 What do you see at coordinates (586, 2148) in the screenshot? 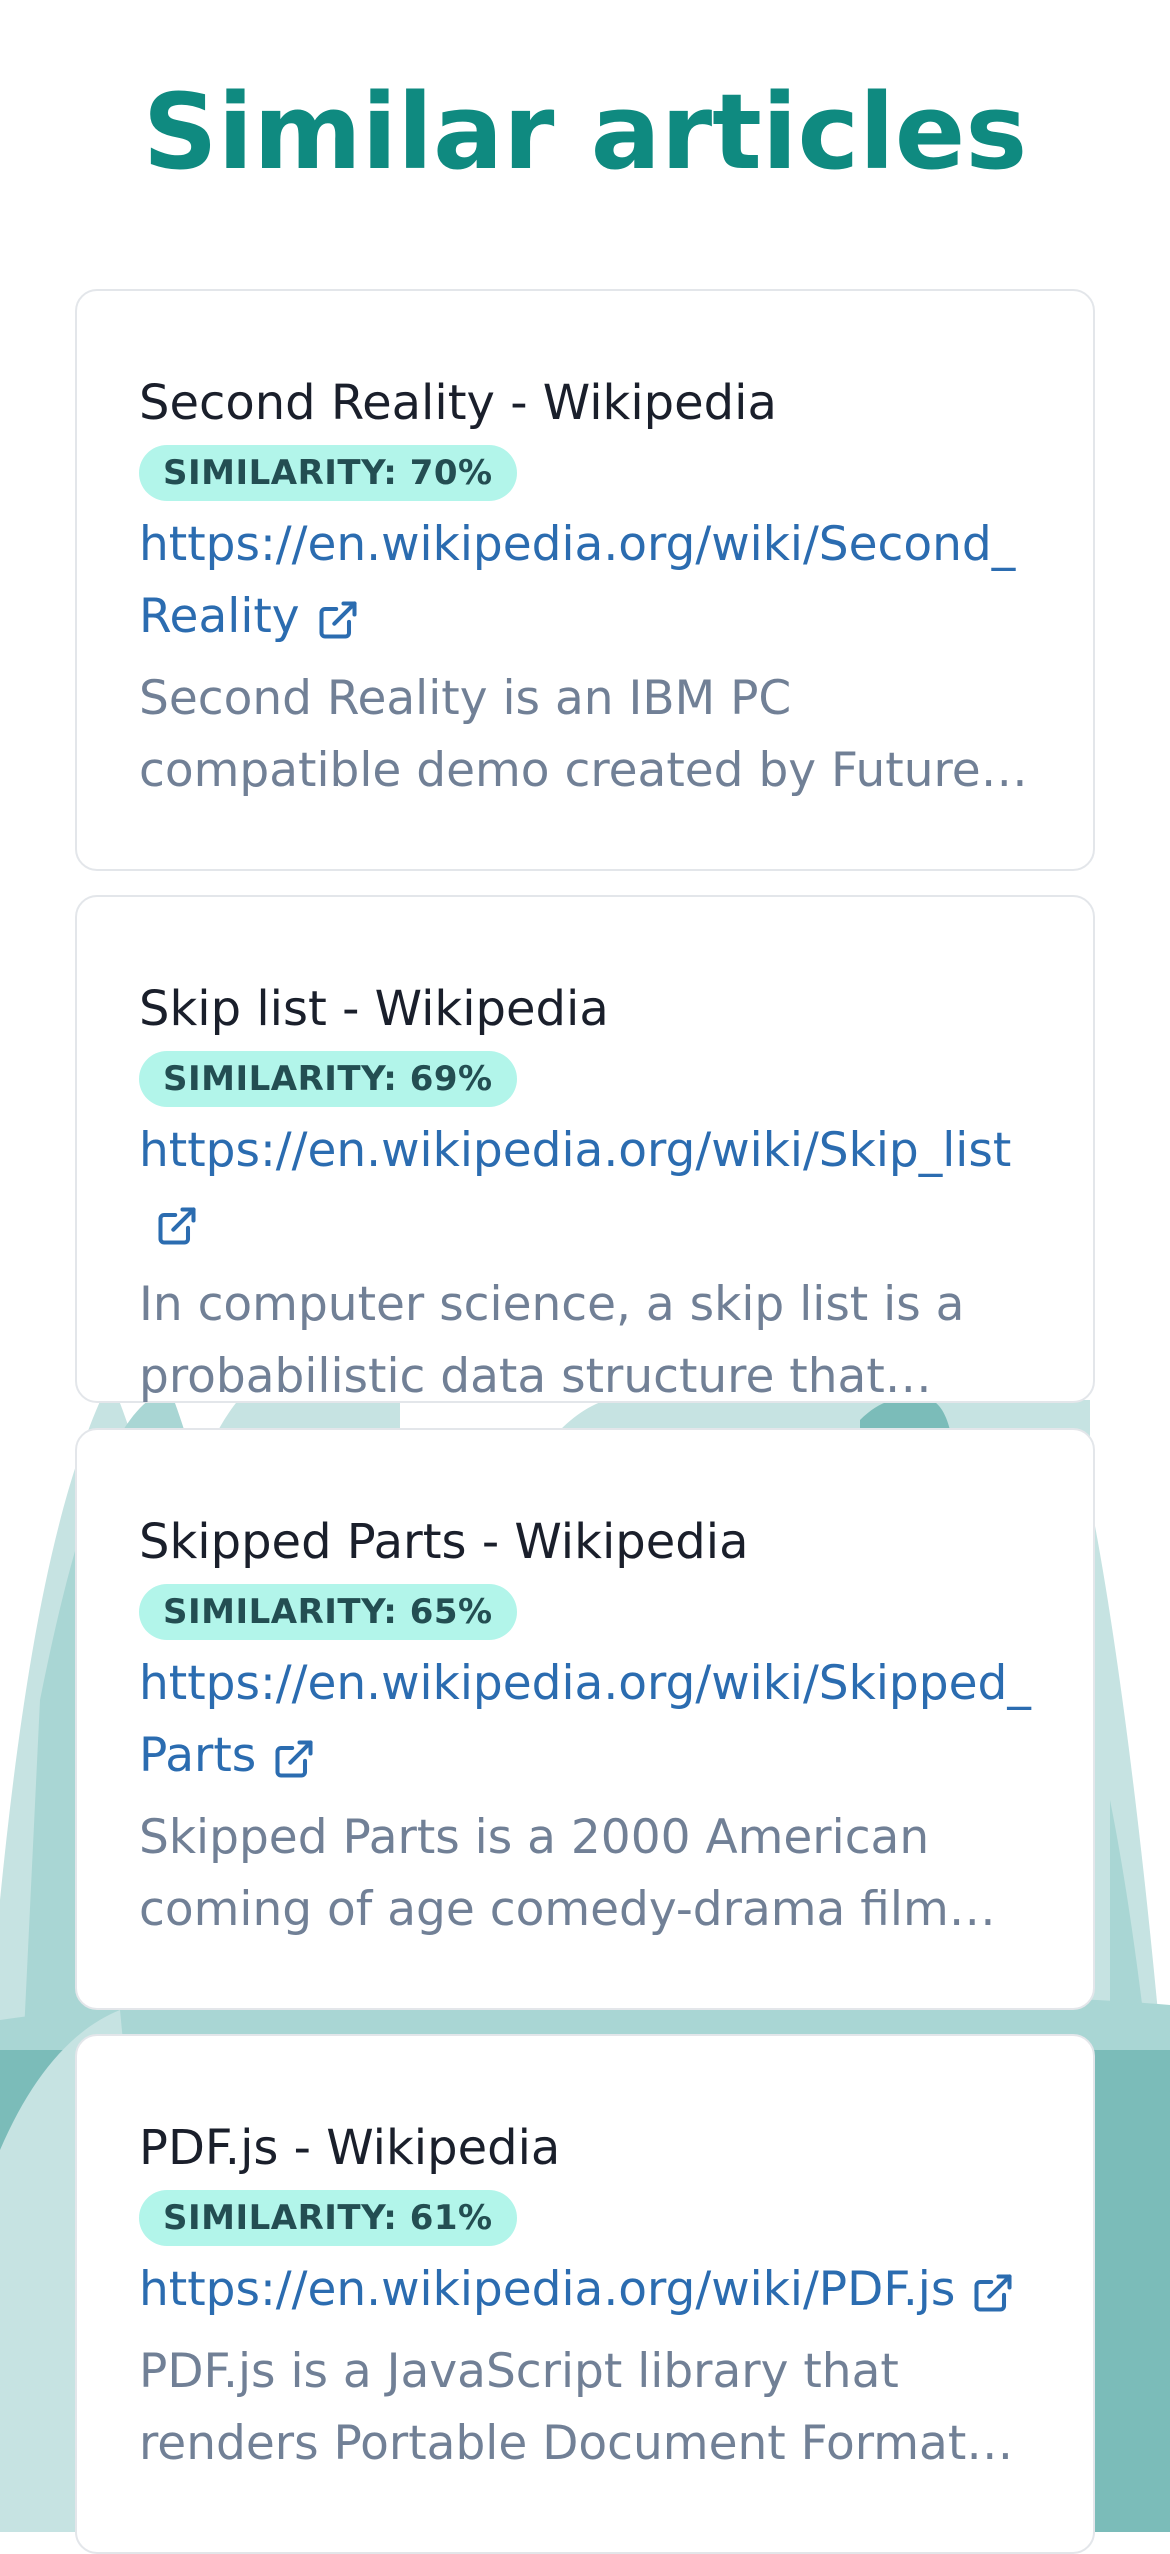
I see `article-title: PDF.js - Wikipedia` at bounding box center [586, 2148].